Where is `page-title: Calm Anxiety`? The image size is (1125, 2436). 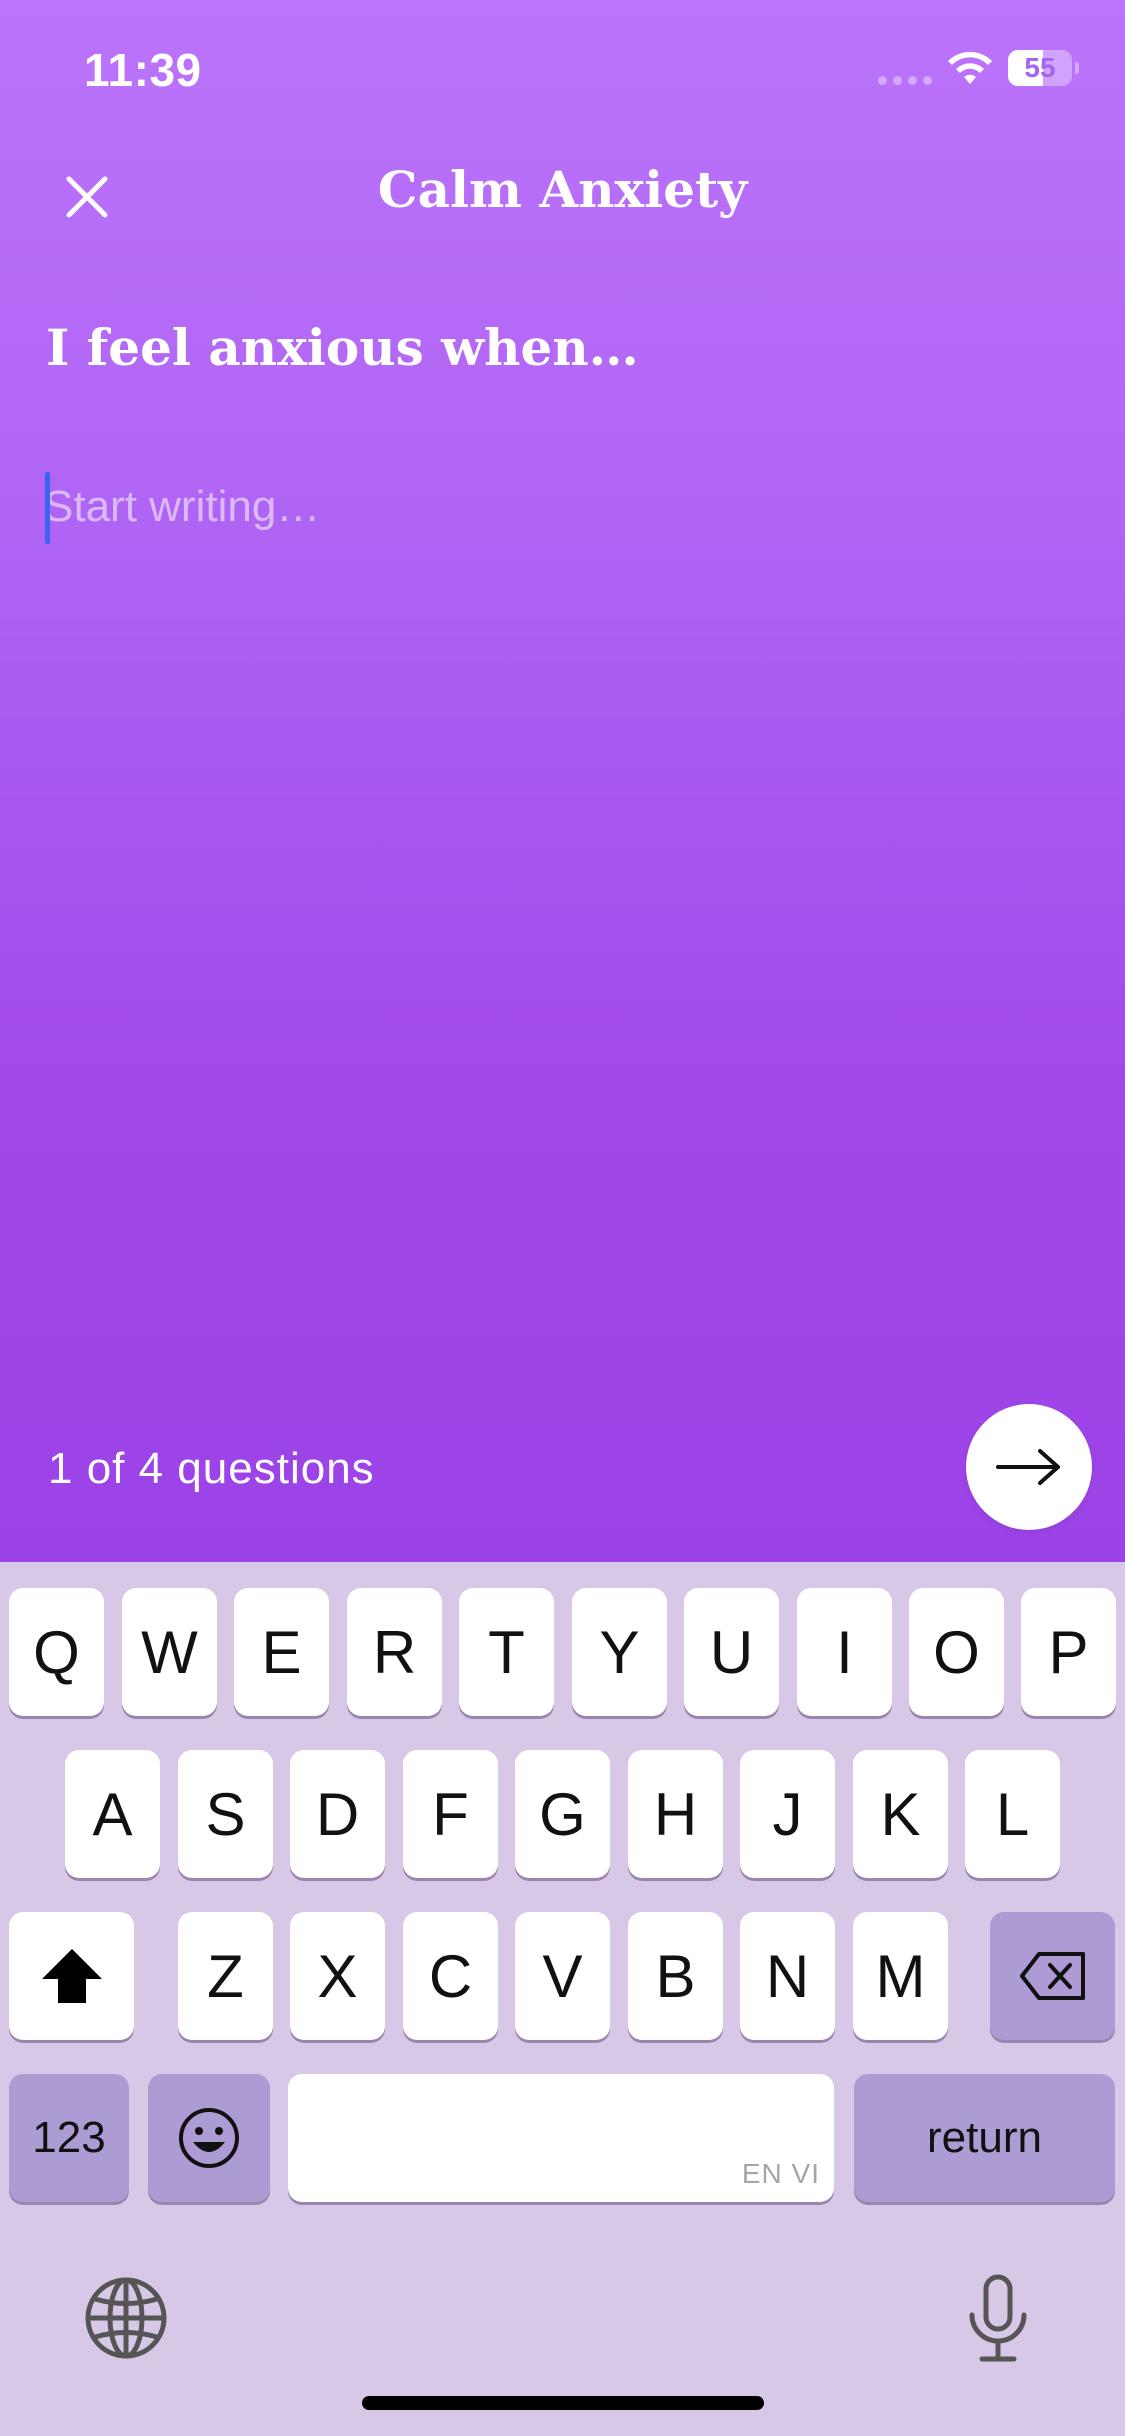 page-title: Calm Anxiety is located at coordinates (562, 189).